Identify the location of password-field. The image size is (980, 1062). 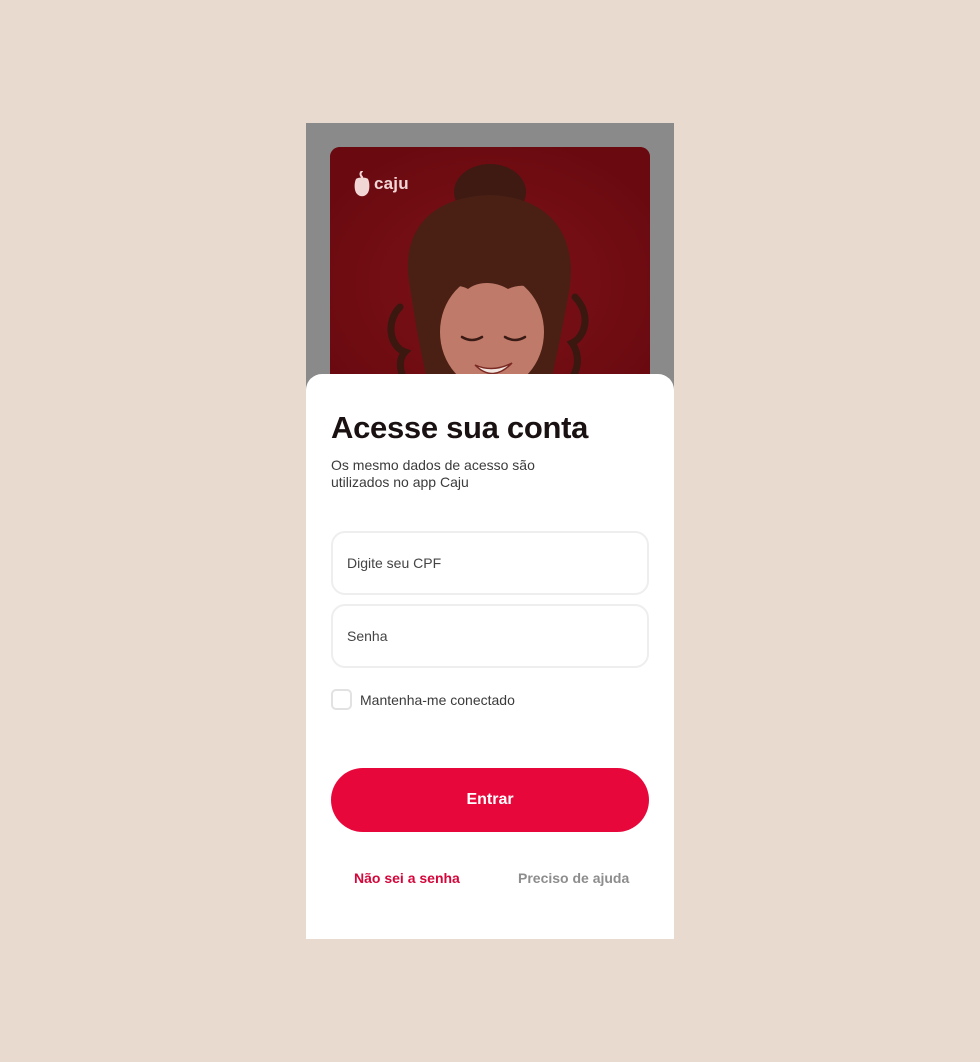
(490, 636).